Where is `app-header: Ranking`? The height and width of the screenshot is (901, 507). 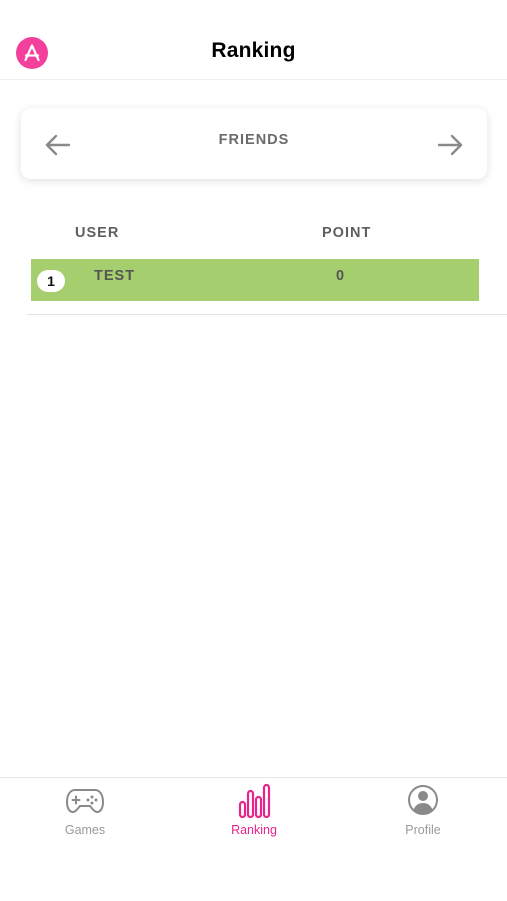 app-header: Ranking is located at coordinates (253, 40).